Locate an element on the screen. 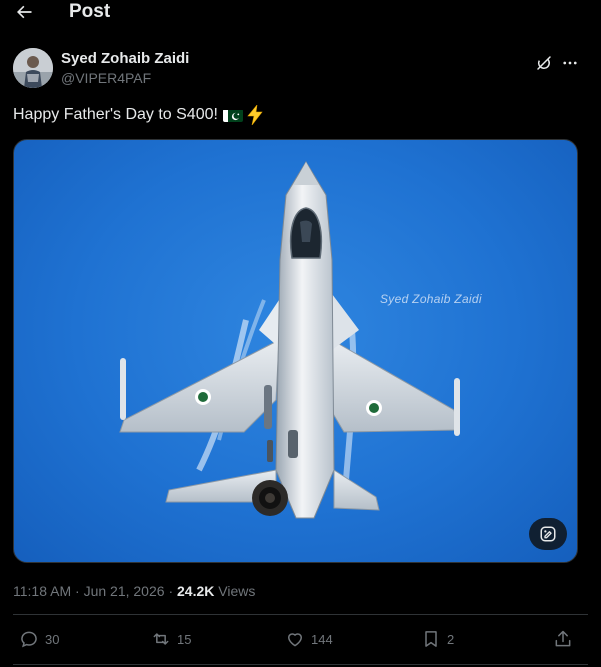 Image resolution: width=601 pixels, height=667 pixels. post-text: Happy Father's Day to S400! is located at coordinates (138, 114).